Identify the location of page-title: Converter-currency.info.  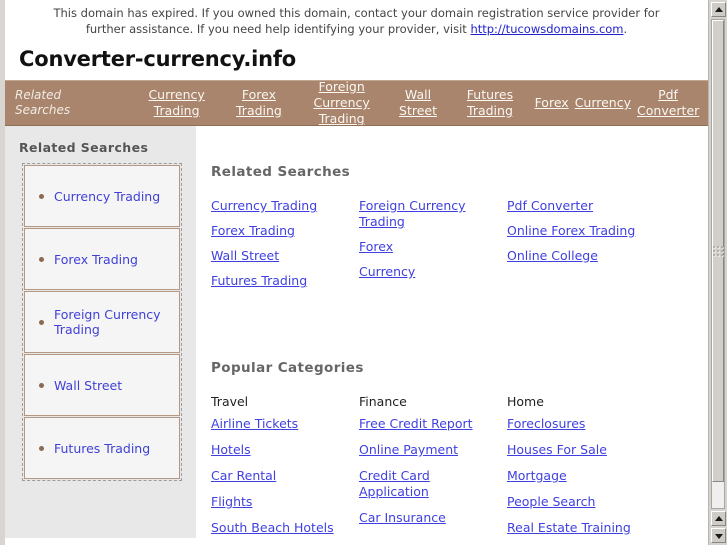
(158, 59).